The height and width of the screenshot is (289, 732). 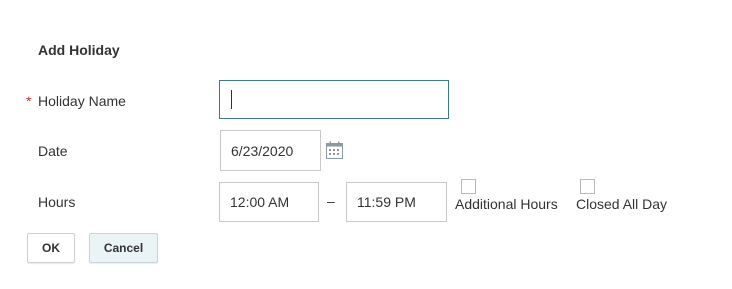 I want to click on date-input, so click(x=270, y=150).